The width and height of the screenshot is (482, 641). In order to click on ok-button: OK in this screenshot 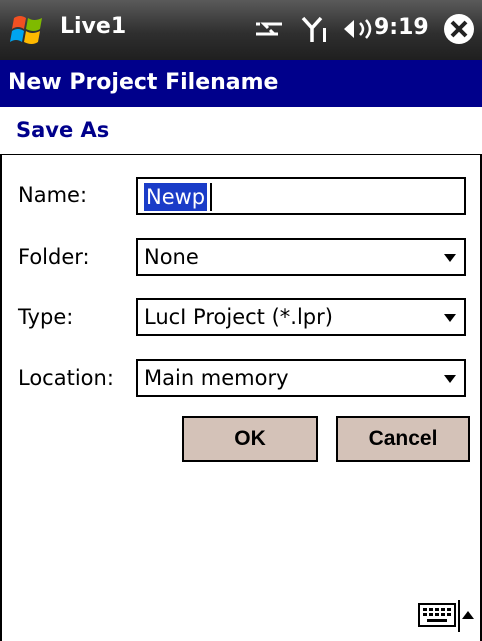, I will do `click(250, 439)`.